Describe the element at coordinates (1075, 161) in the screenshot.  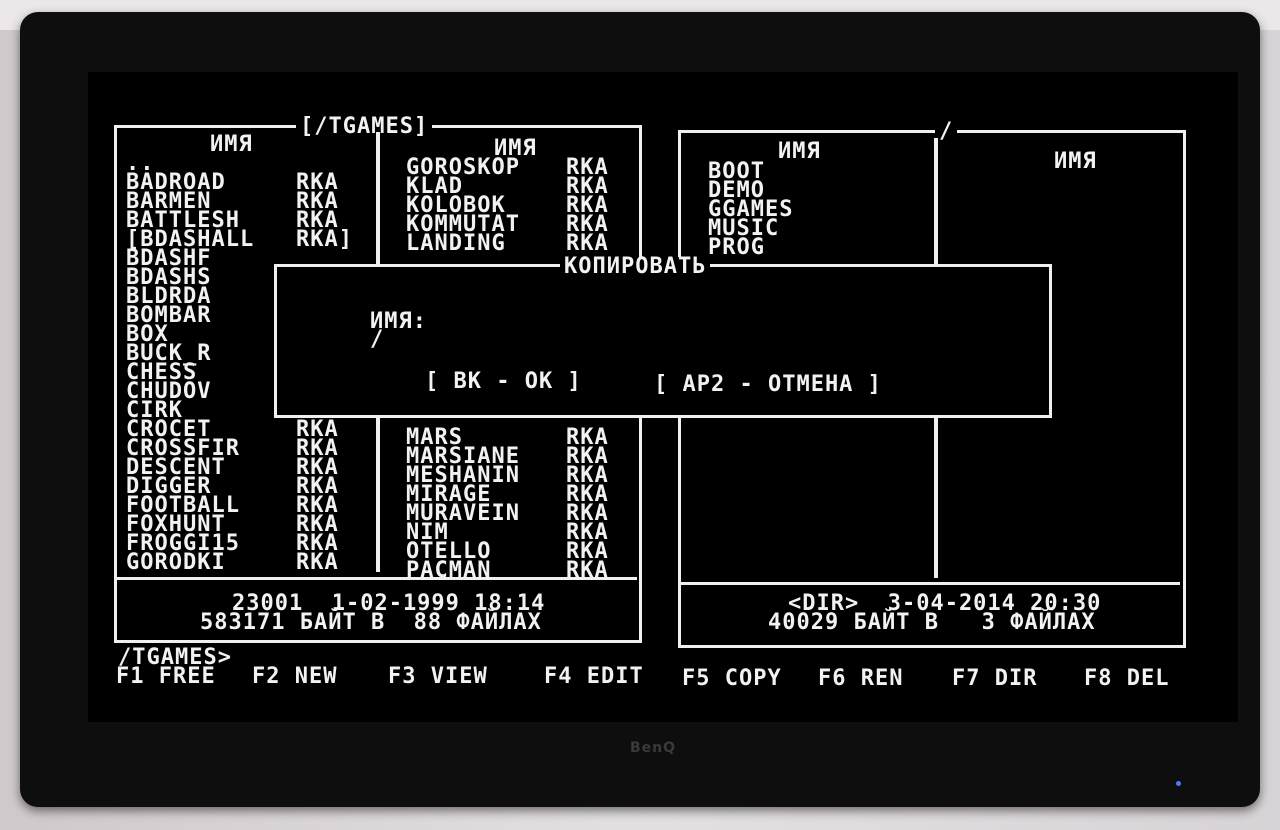
I see `right-col2-header: ИМЯ` at that location.